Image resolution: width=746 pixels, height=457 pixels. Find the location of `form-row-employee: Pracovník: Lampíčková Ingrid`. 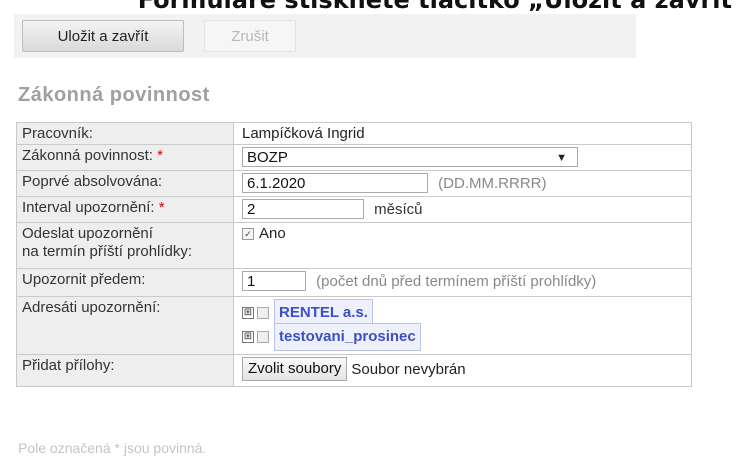

form-row-employee: Pracovník: Lampíčková Ingrid is located at coordinates (354, 133).